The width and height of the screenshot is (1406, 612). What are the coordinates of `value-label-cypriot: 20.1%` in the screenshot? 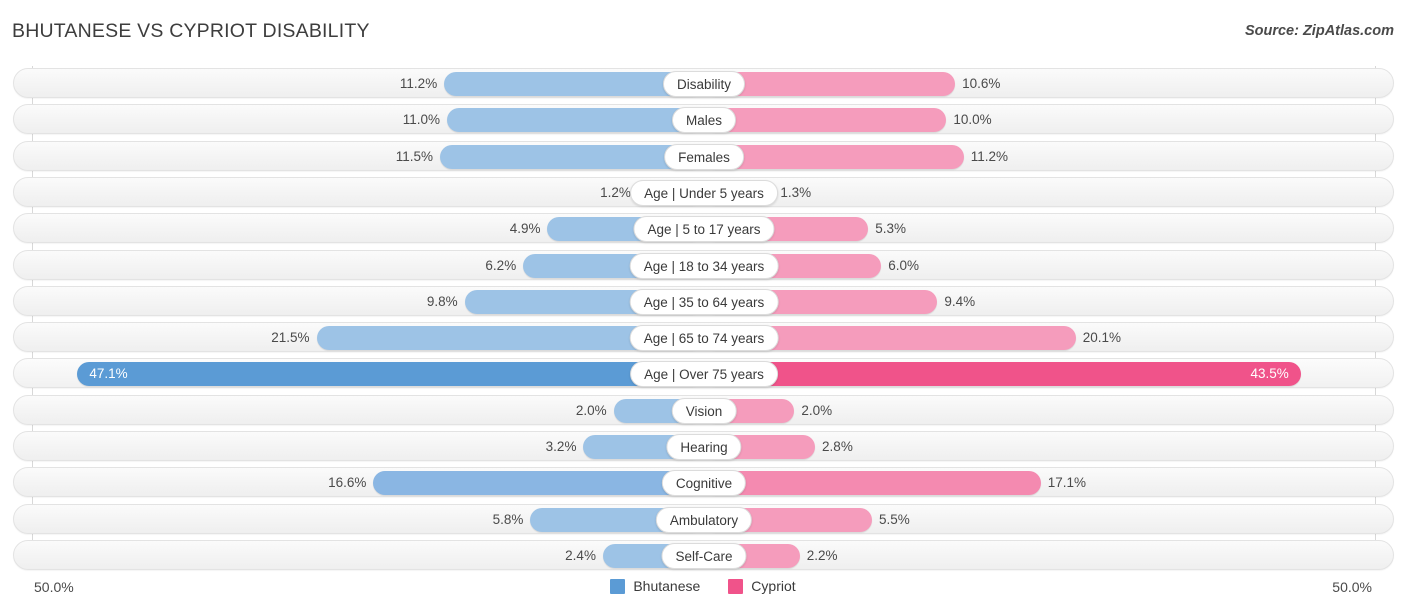 It's located at (1102, 338).